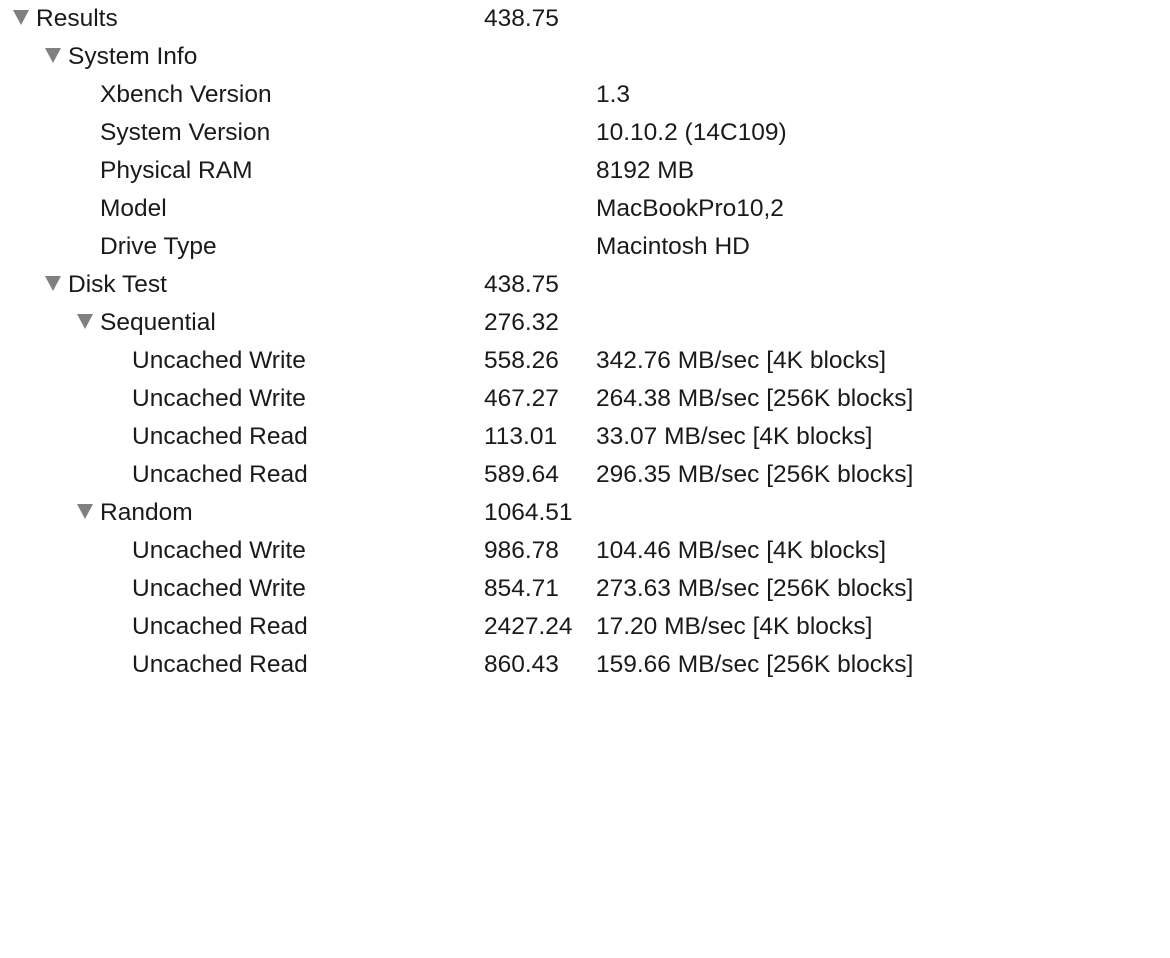  I want to click on row-info: 342.76 MB/sec [4K blocks], so click(741, 360).